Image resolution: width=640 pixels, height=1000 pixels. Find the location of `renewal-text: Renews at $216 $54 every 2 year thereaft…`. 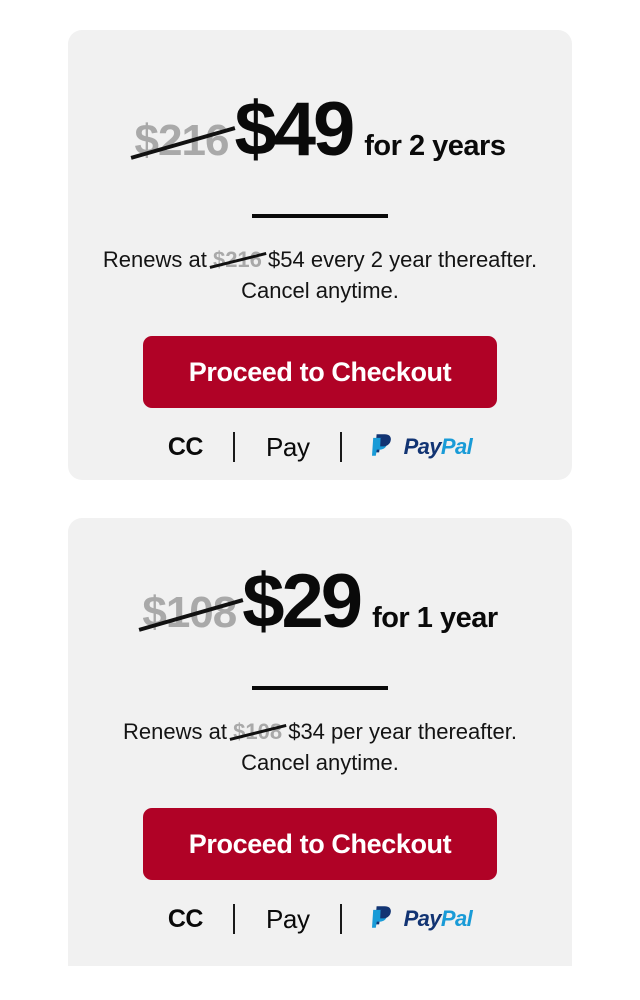

renewal-text: Renews at $216 $54 every 2 year thereaft… is located at coordinates (320, 275).